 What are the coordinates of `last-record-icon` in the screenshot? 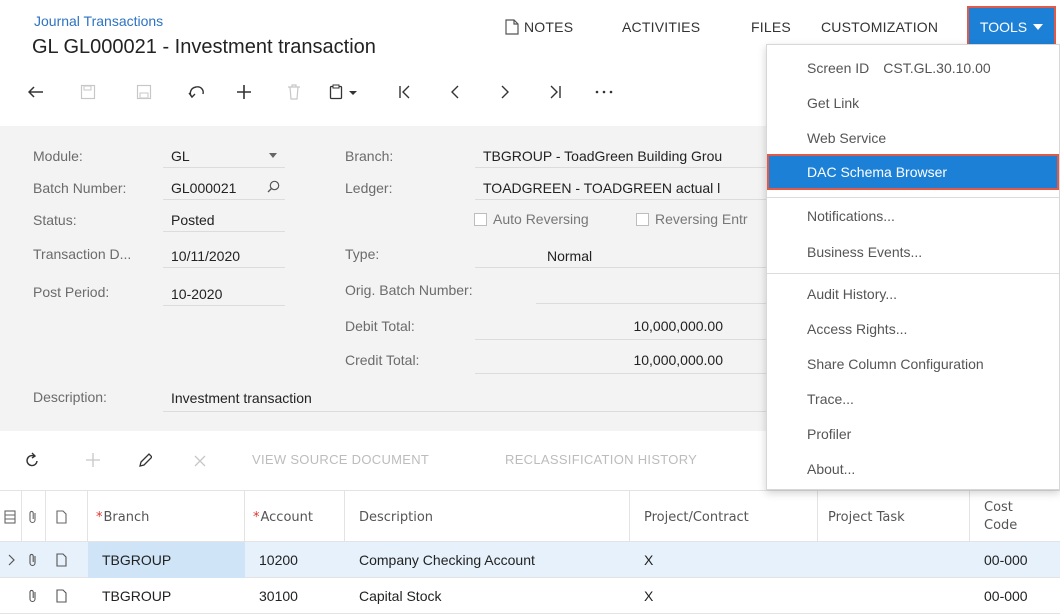 It's located at (555, 92).